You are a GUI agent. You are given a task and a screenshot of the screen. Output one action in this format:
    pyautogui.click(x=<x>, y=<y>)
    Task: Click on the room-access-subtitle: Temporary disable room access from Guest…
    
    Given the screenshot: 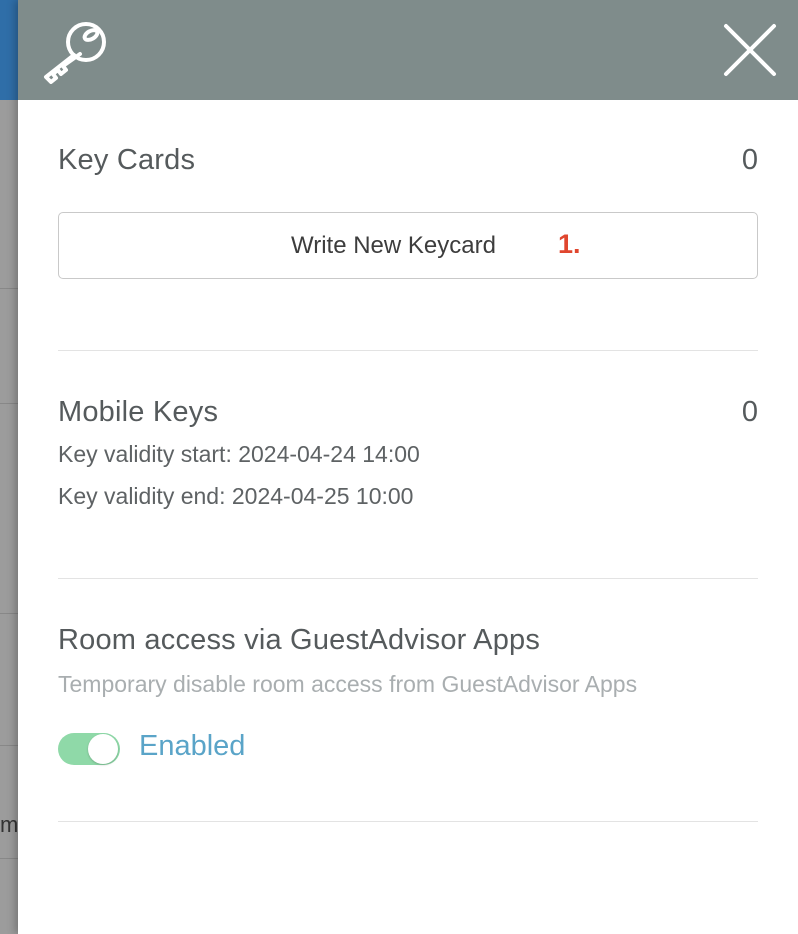 What is the action you would take?
    pyautogui.click(x=348, y=684)
    